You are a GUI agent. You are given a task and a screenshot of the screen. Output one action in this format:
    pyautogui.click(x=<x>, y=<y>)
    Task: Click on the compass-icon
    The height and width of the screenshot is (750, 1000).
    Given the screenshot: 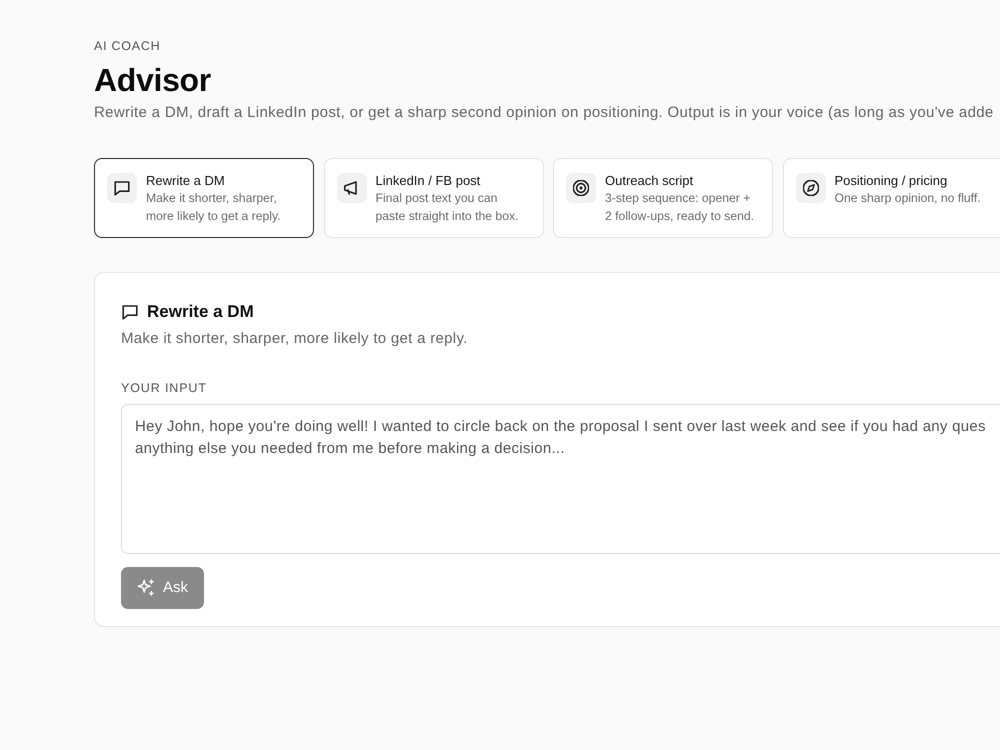 What is the action you would take?
    pyautogui.click(x=811, y=188)
    